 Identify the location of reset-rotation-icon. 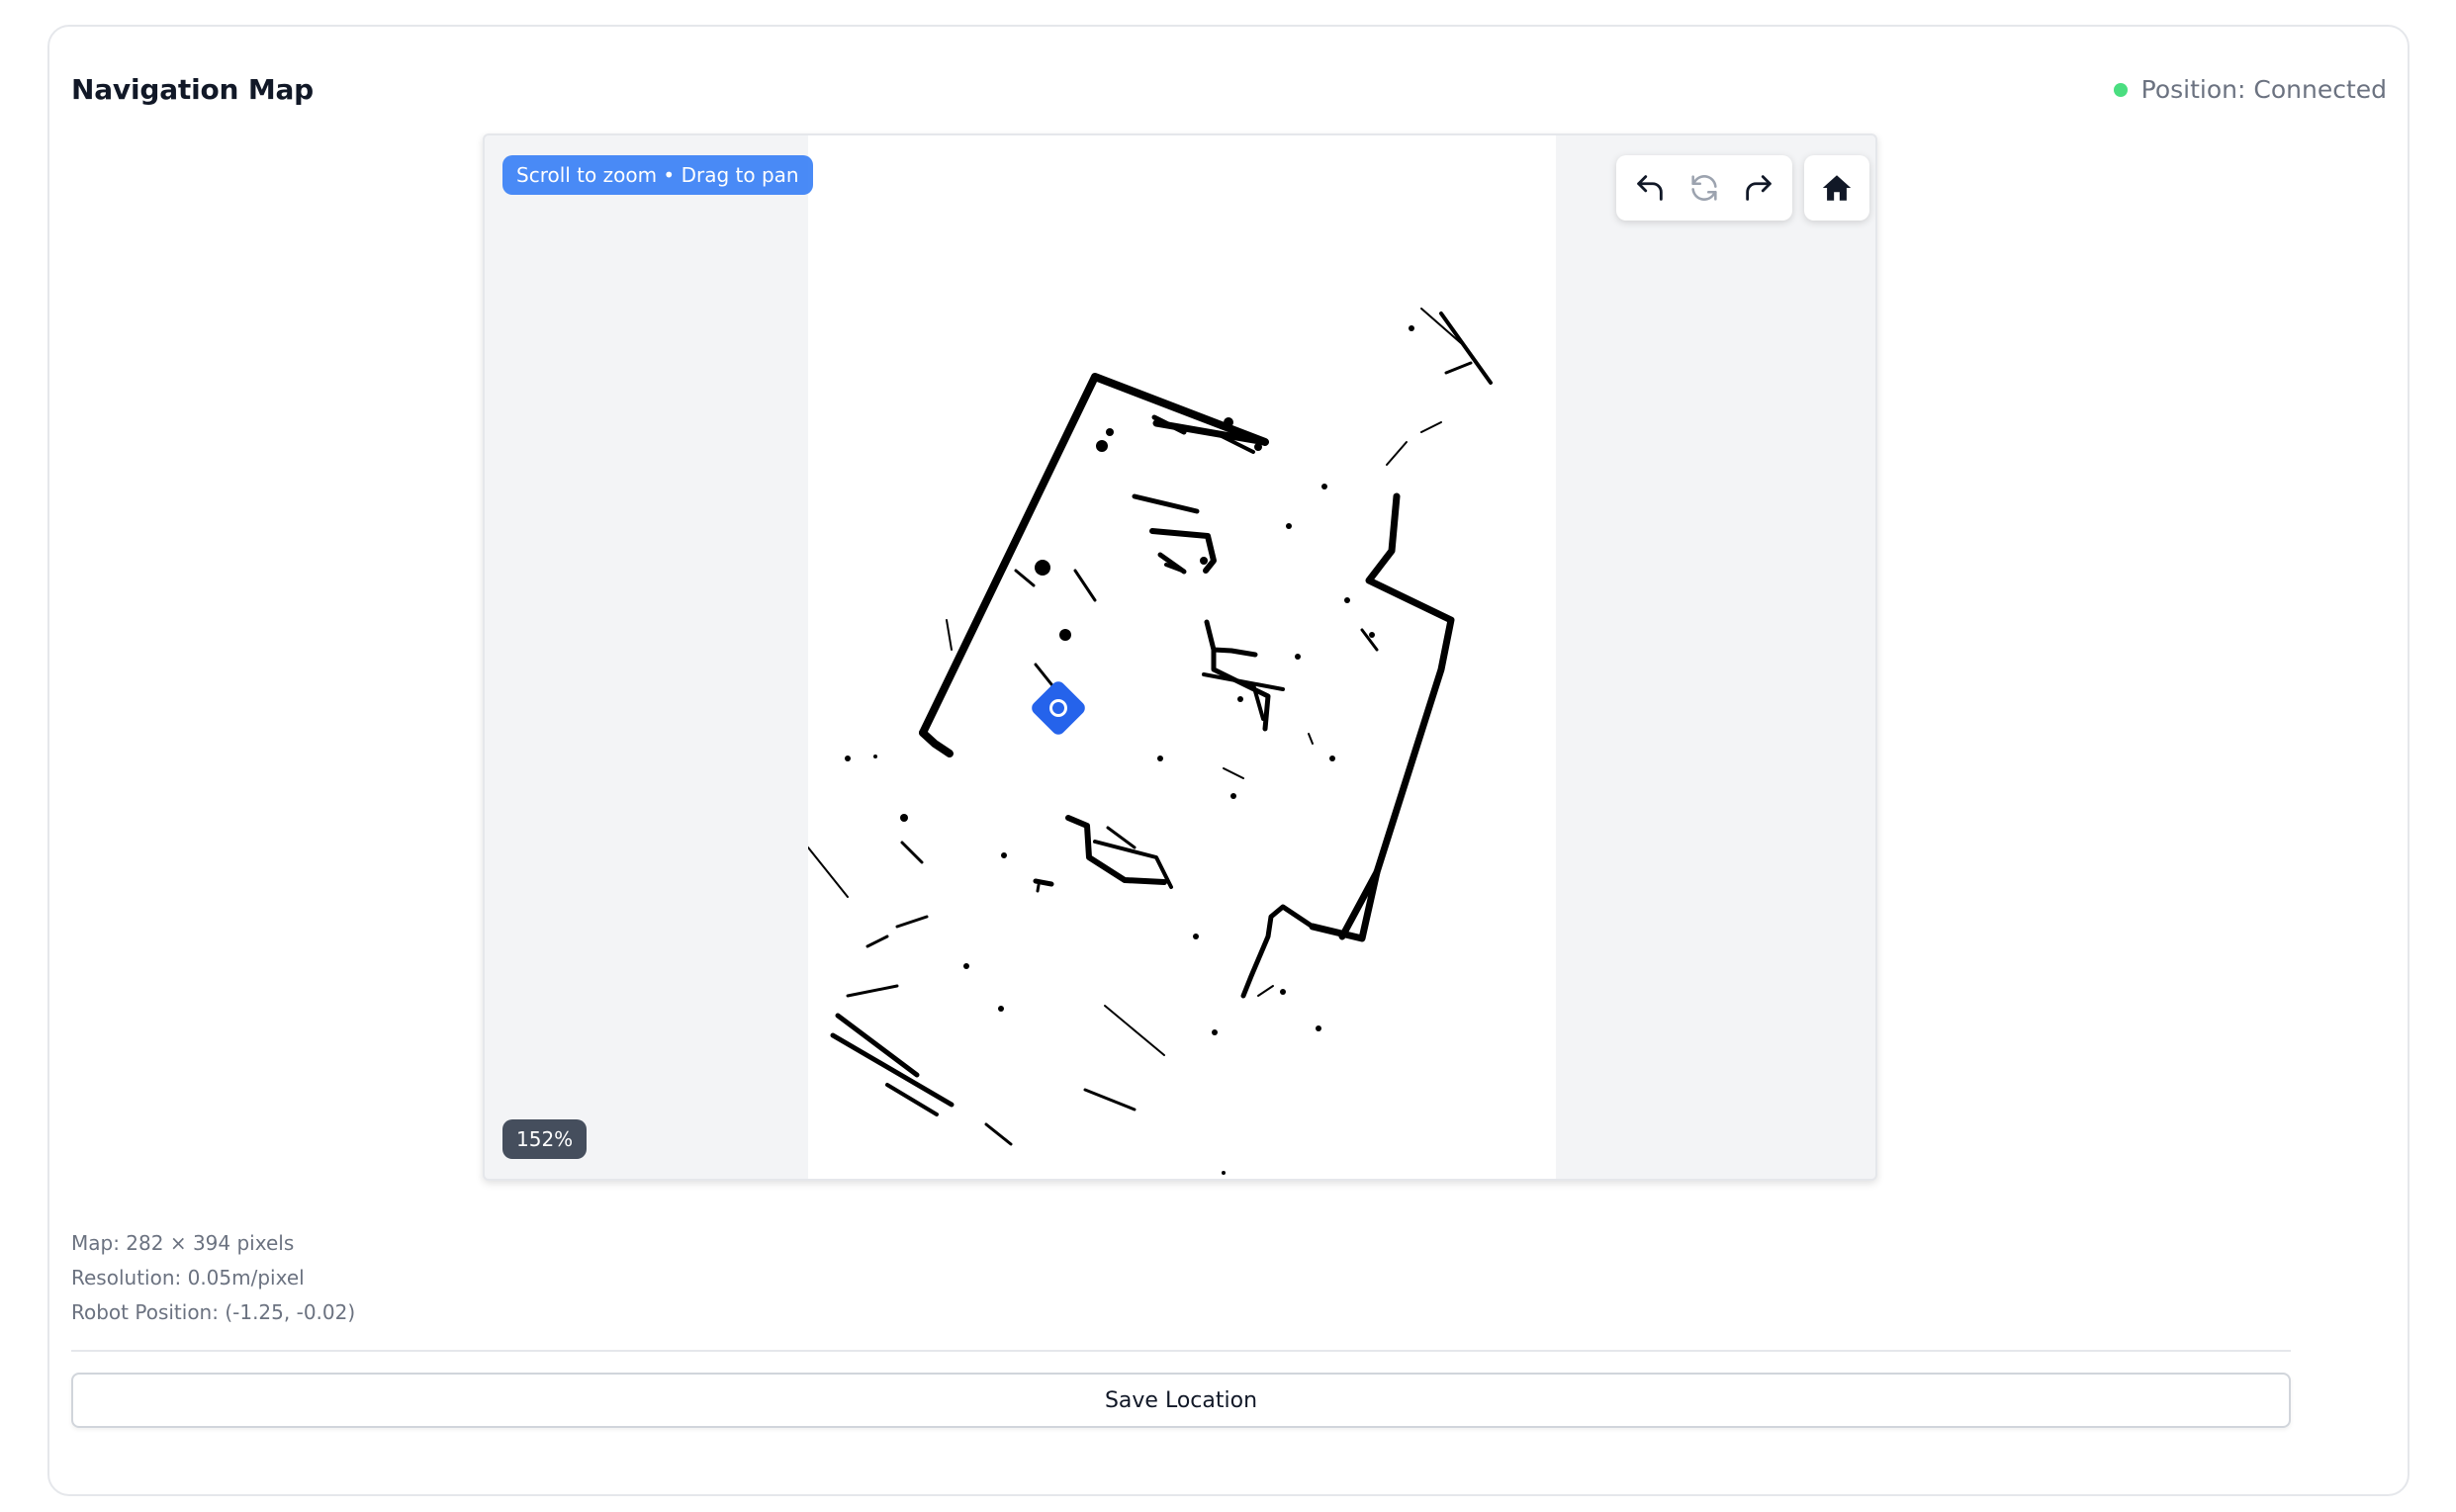
(1704, 188).